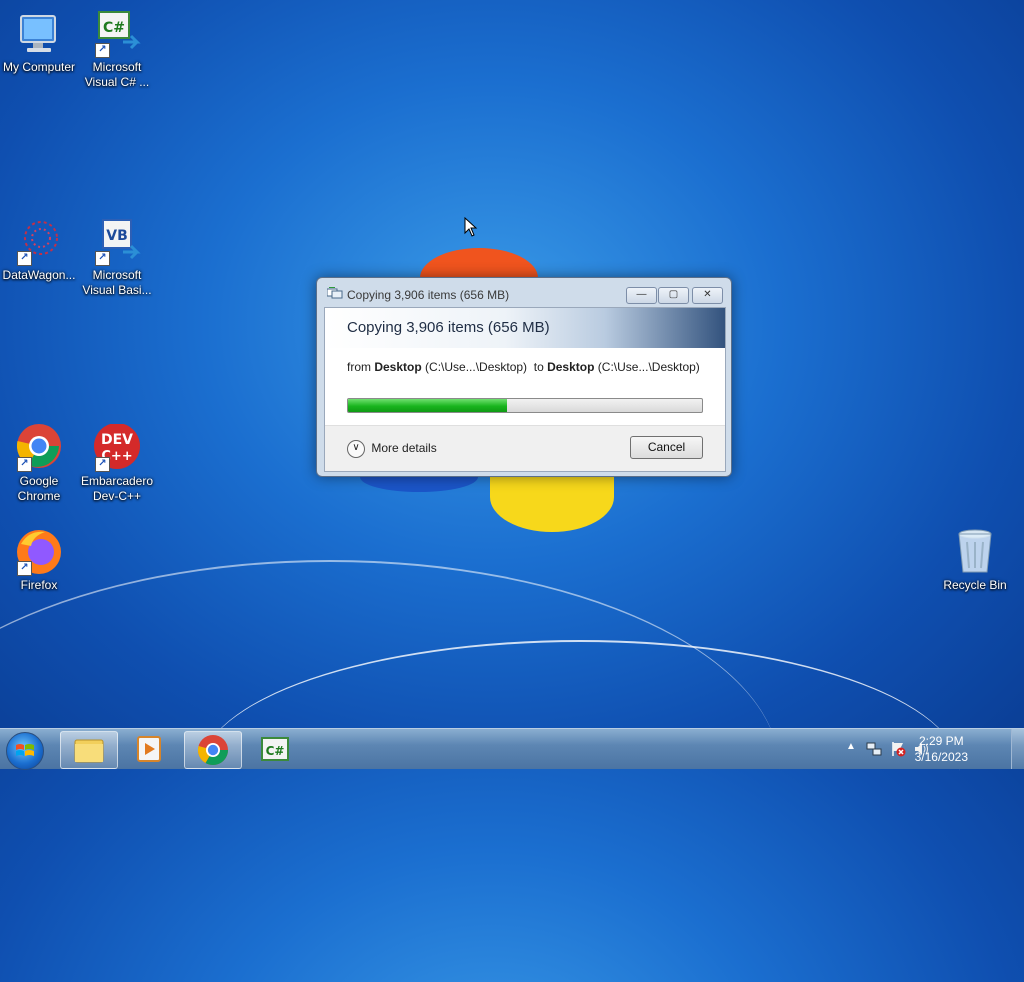 The height and width of the screenshot is (982, 1024). I want to click on desktop-icon-label: My Computer, so click(39, 67).